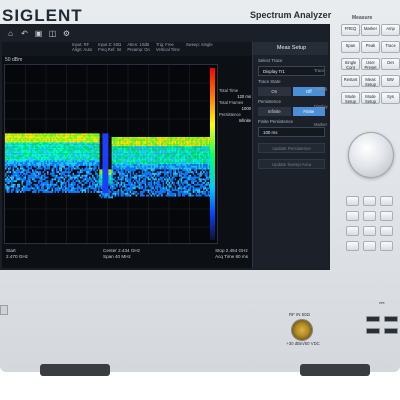 The height and width of the screenshot is (400, 400). Describe the element at coordinates (390, 98) in the screenshot. I see `hw-key-sys: Sys` at that location.